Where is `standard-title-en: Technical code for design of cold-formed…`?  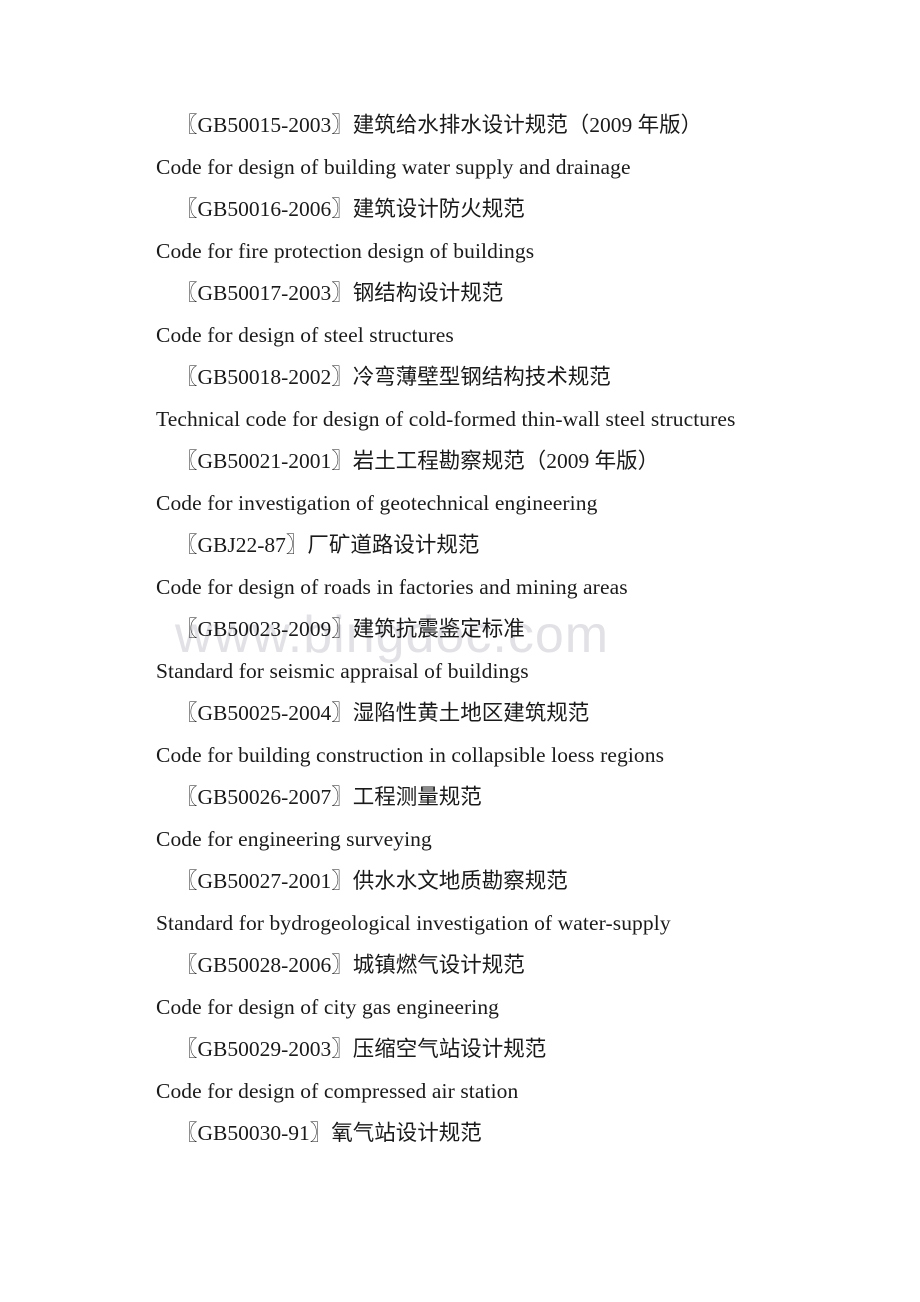
standard-title-en: Technical code for design of cold-formed… is located at coordinates (446, 419).